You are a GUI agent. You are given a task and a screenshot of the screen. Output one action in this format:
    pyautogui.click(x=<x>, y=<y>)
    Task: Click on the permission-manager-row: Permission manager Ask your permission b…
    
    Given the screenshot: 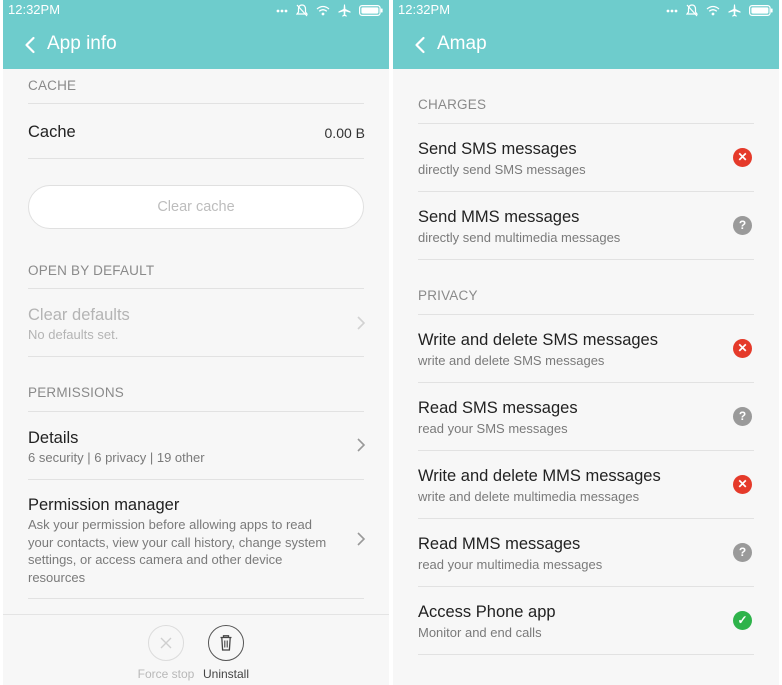 What is the action you would take?
    pyautogui.click(x=196, y=539)
    